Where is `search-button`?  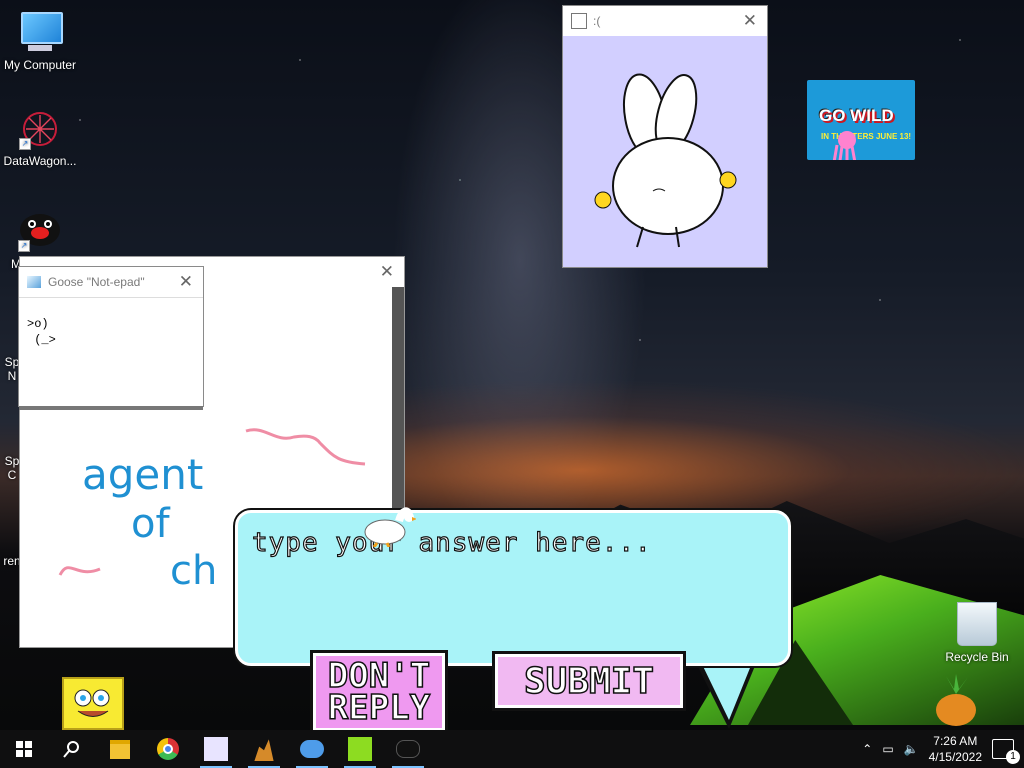
search-button is located at coordinates (72, 749).